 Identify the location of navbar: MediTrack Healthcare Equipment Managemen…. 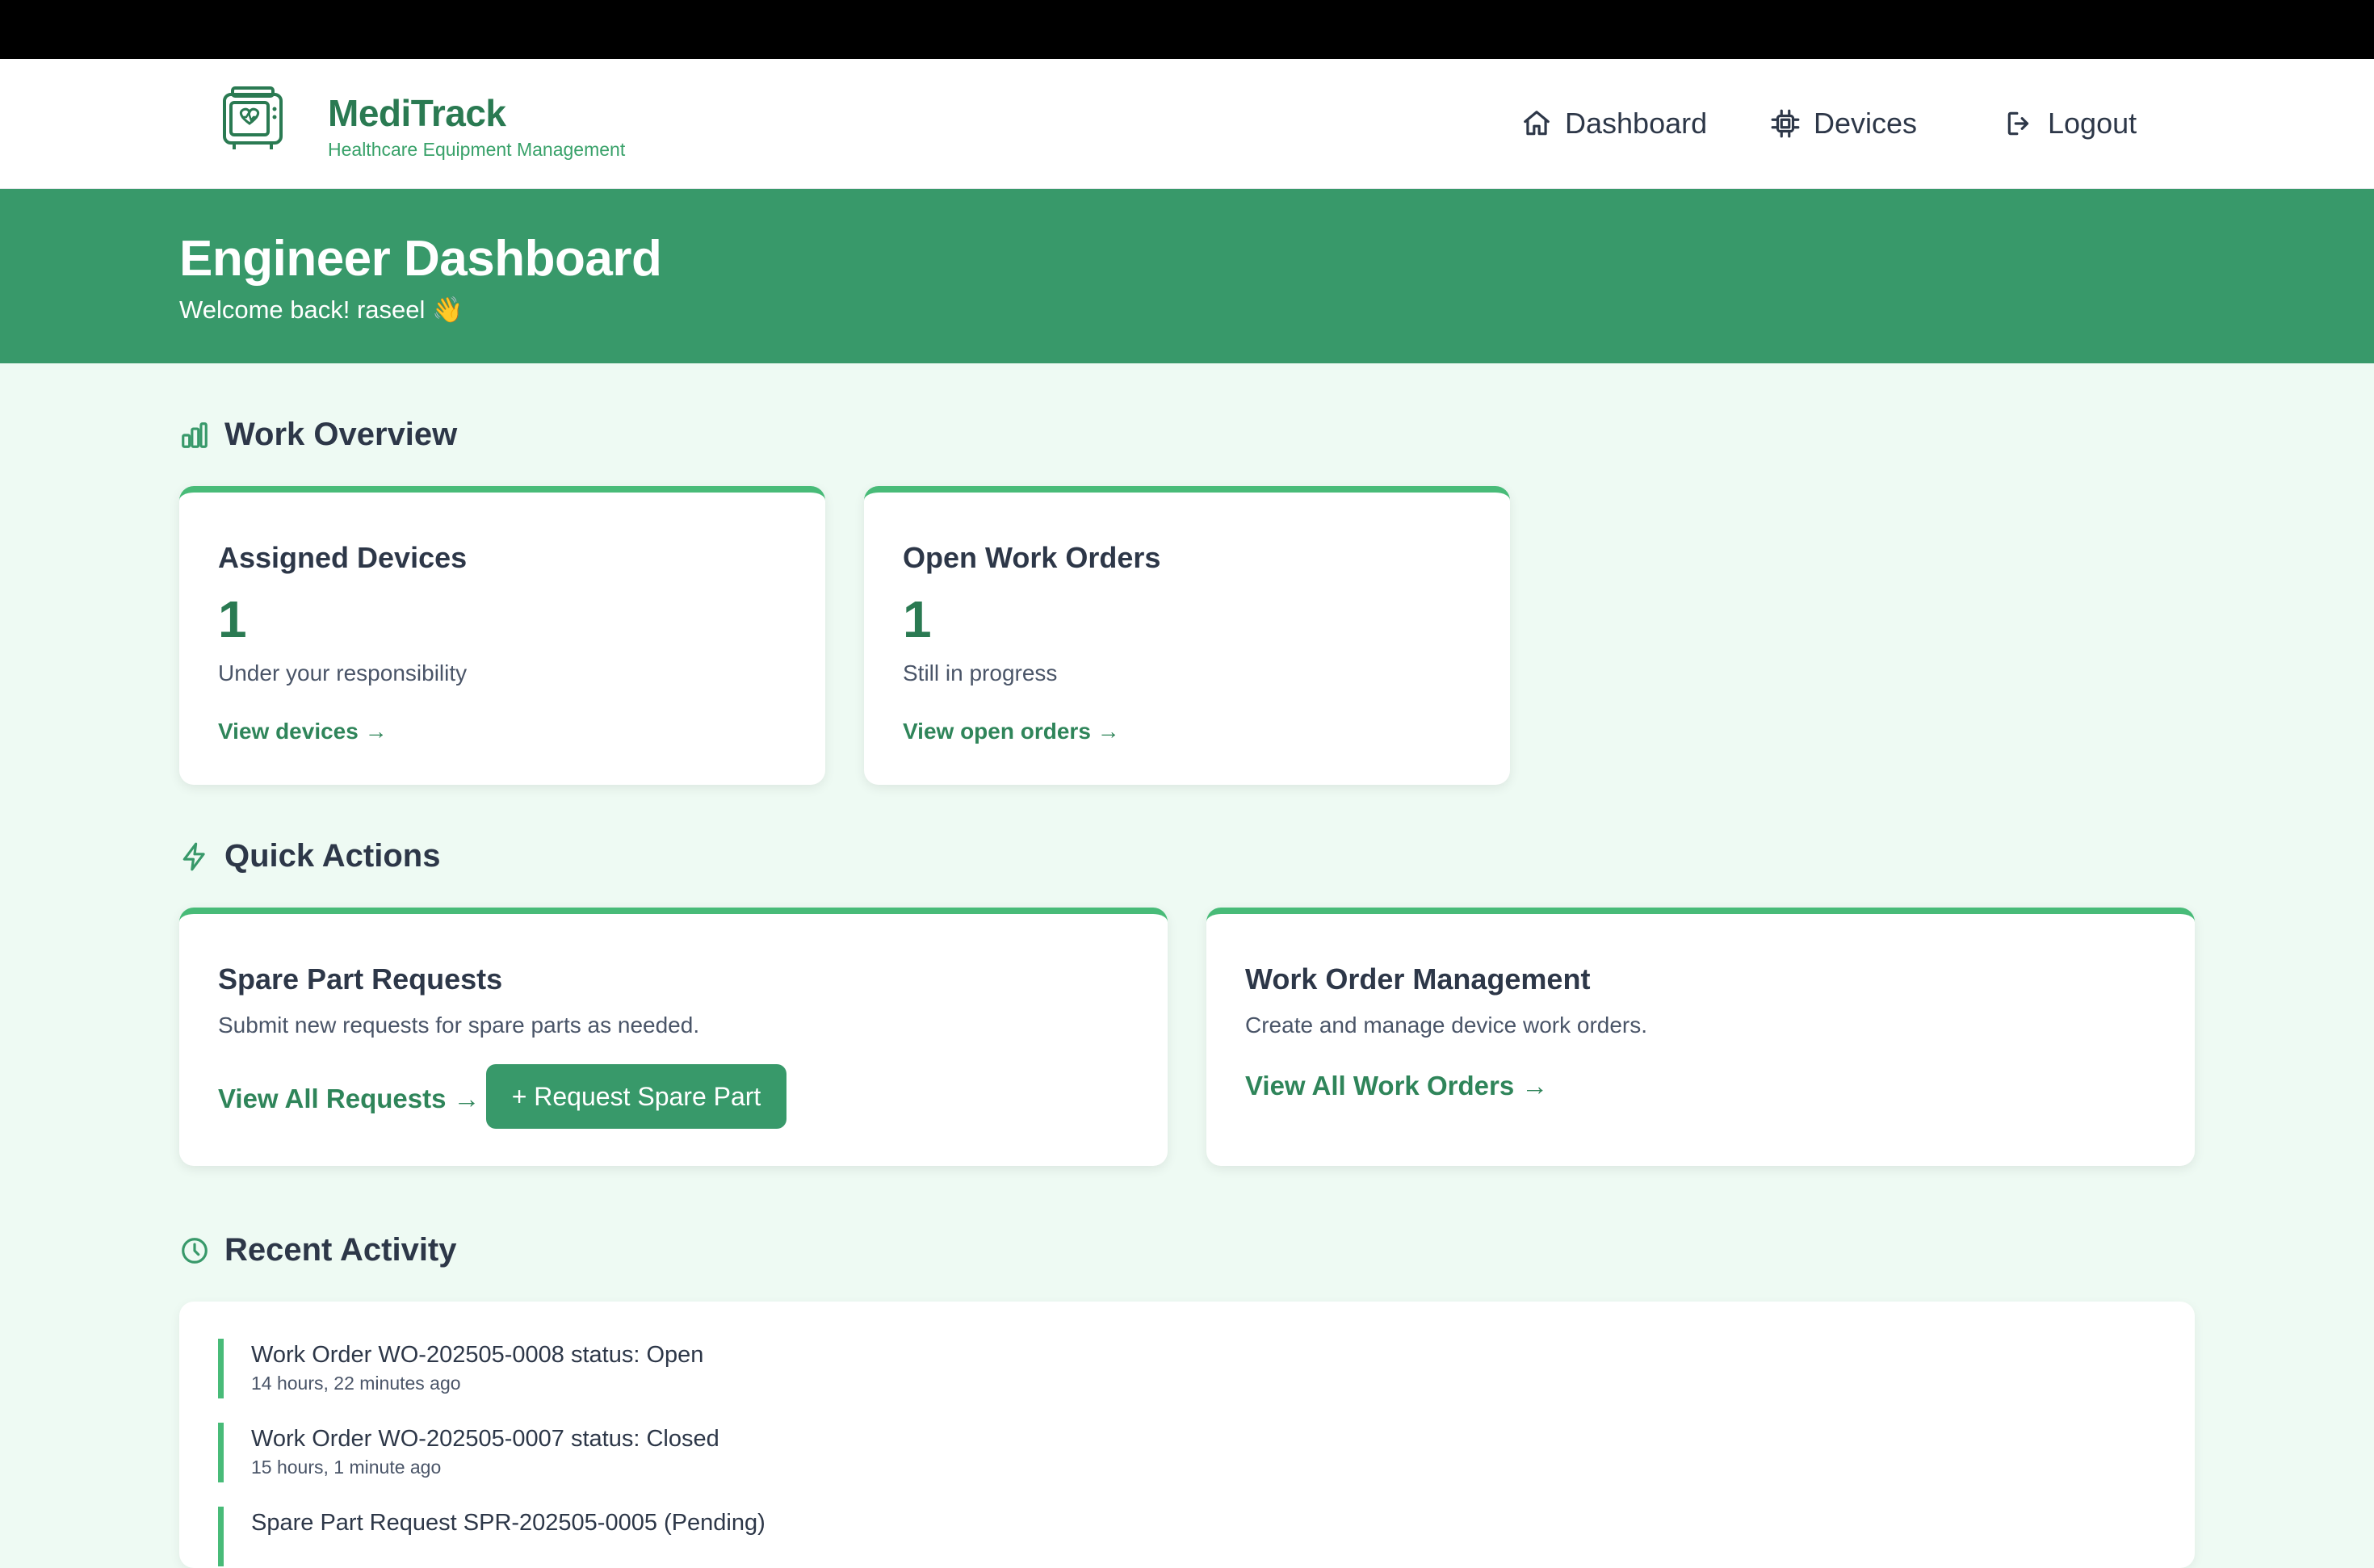
(1187, 124).